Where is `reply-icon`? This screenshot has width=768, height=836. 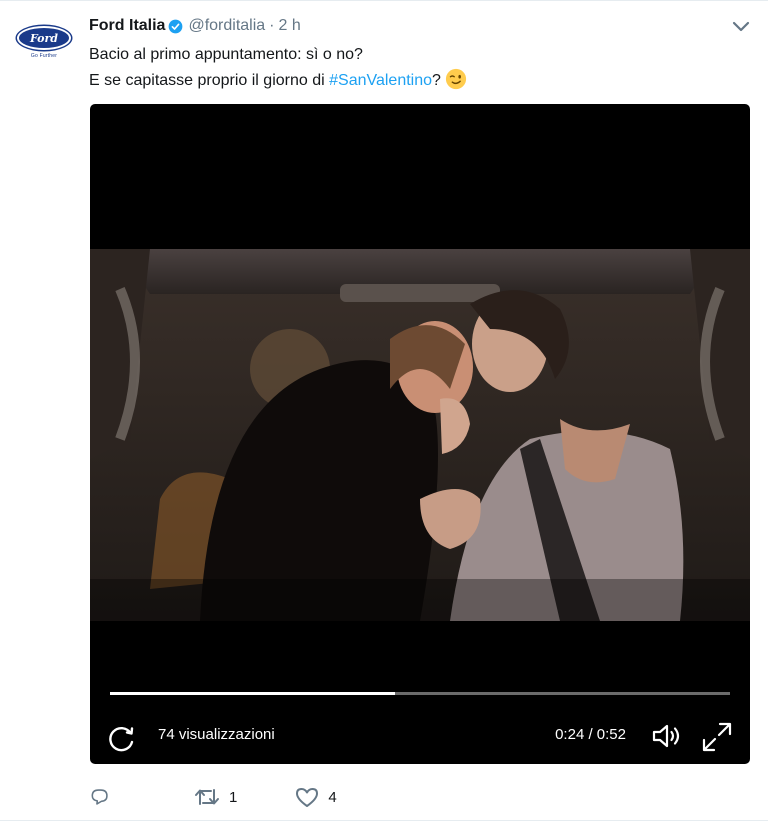
reply-icon is located at coordinates (99, 797).